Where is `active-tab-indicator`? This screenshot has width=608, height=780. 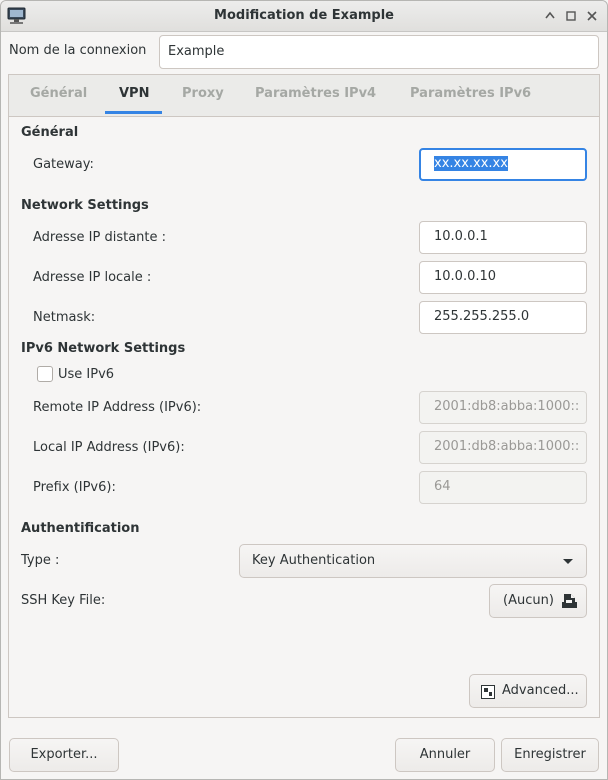
active-tab-indicator is located at coordinates (133, 112).